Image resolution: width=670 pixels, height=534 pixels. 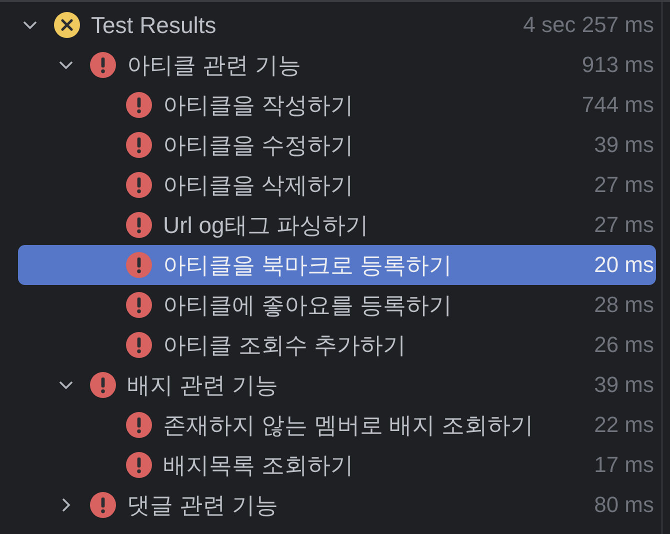 What do you see at coordinates (153, 25) in the screenshot?
I see `test-name: Test Results` at bounding box center [153, 25].